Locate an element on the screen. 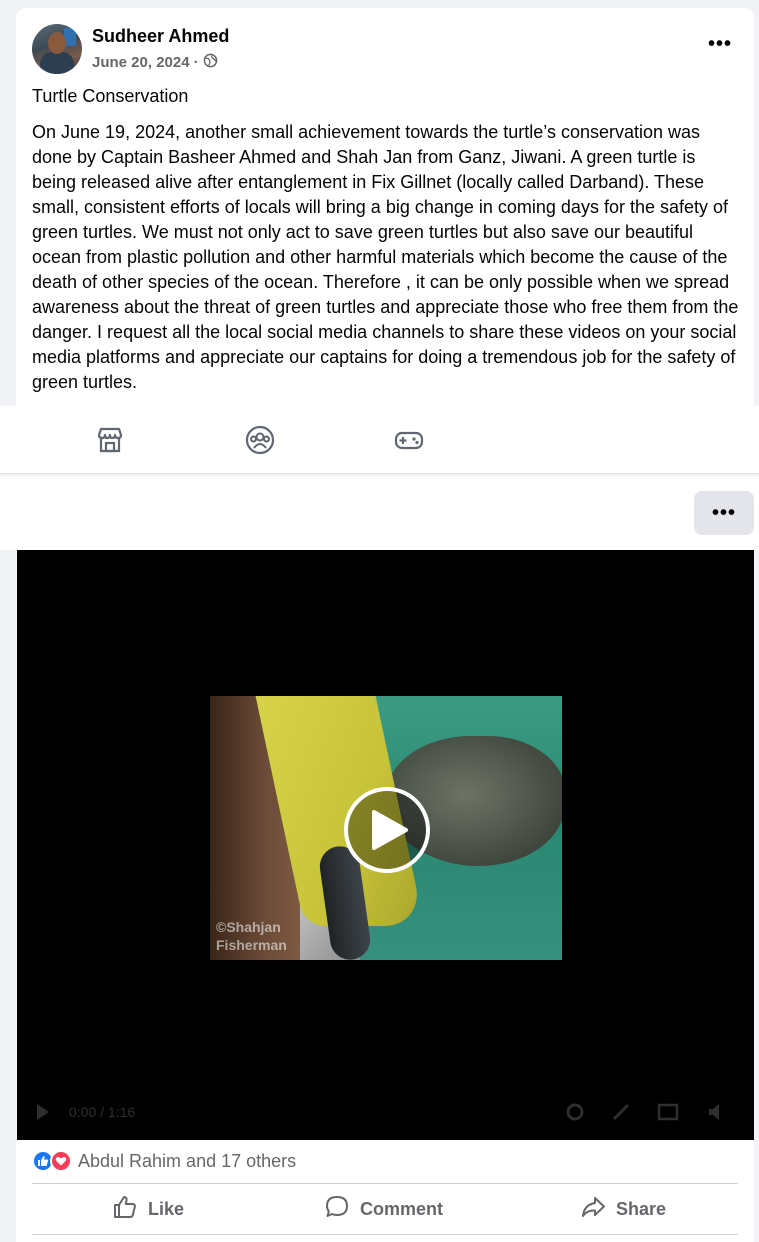  post-meta: June 20, 2024 · is located at coordinates (155, 62).